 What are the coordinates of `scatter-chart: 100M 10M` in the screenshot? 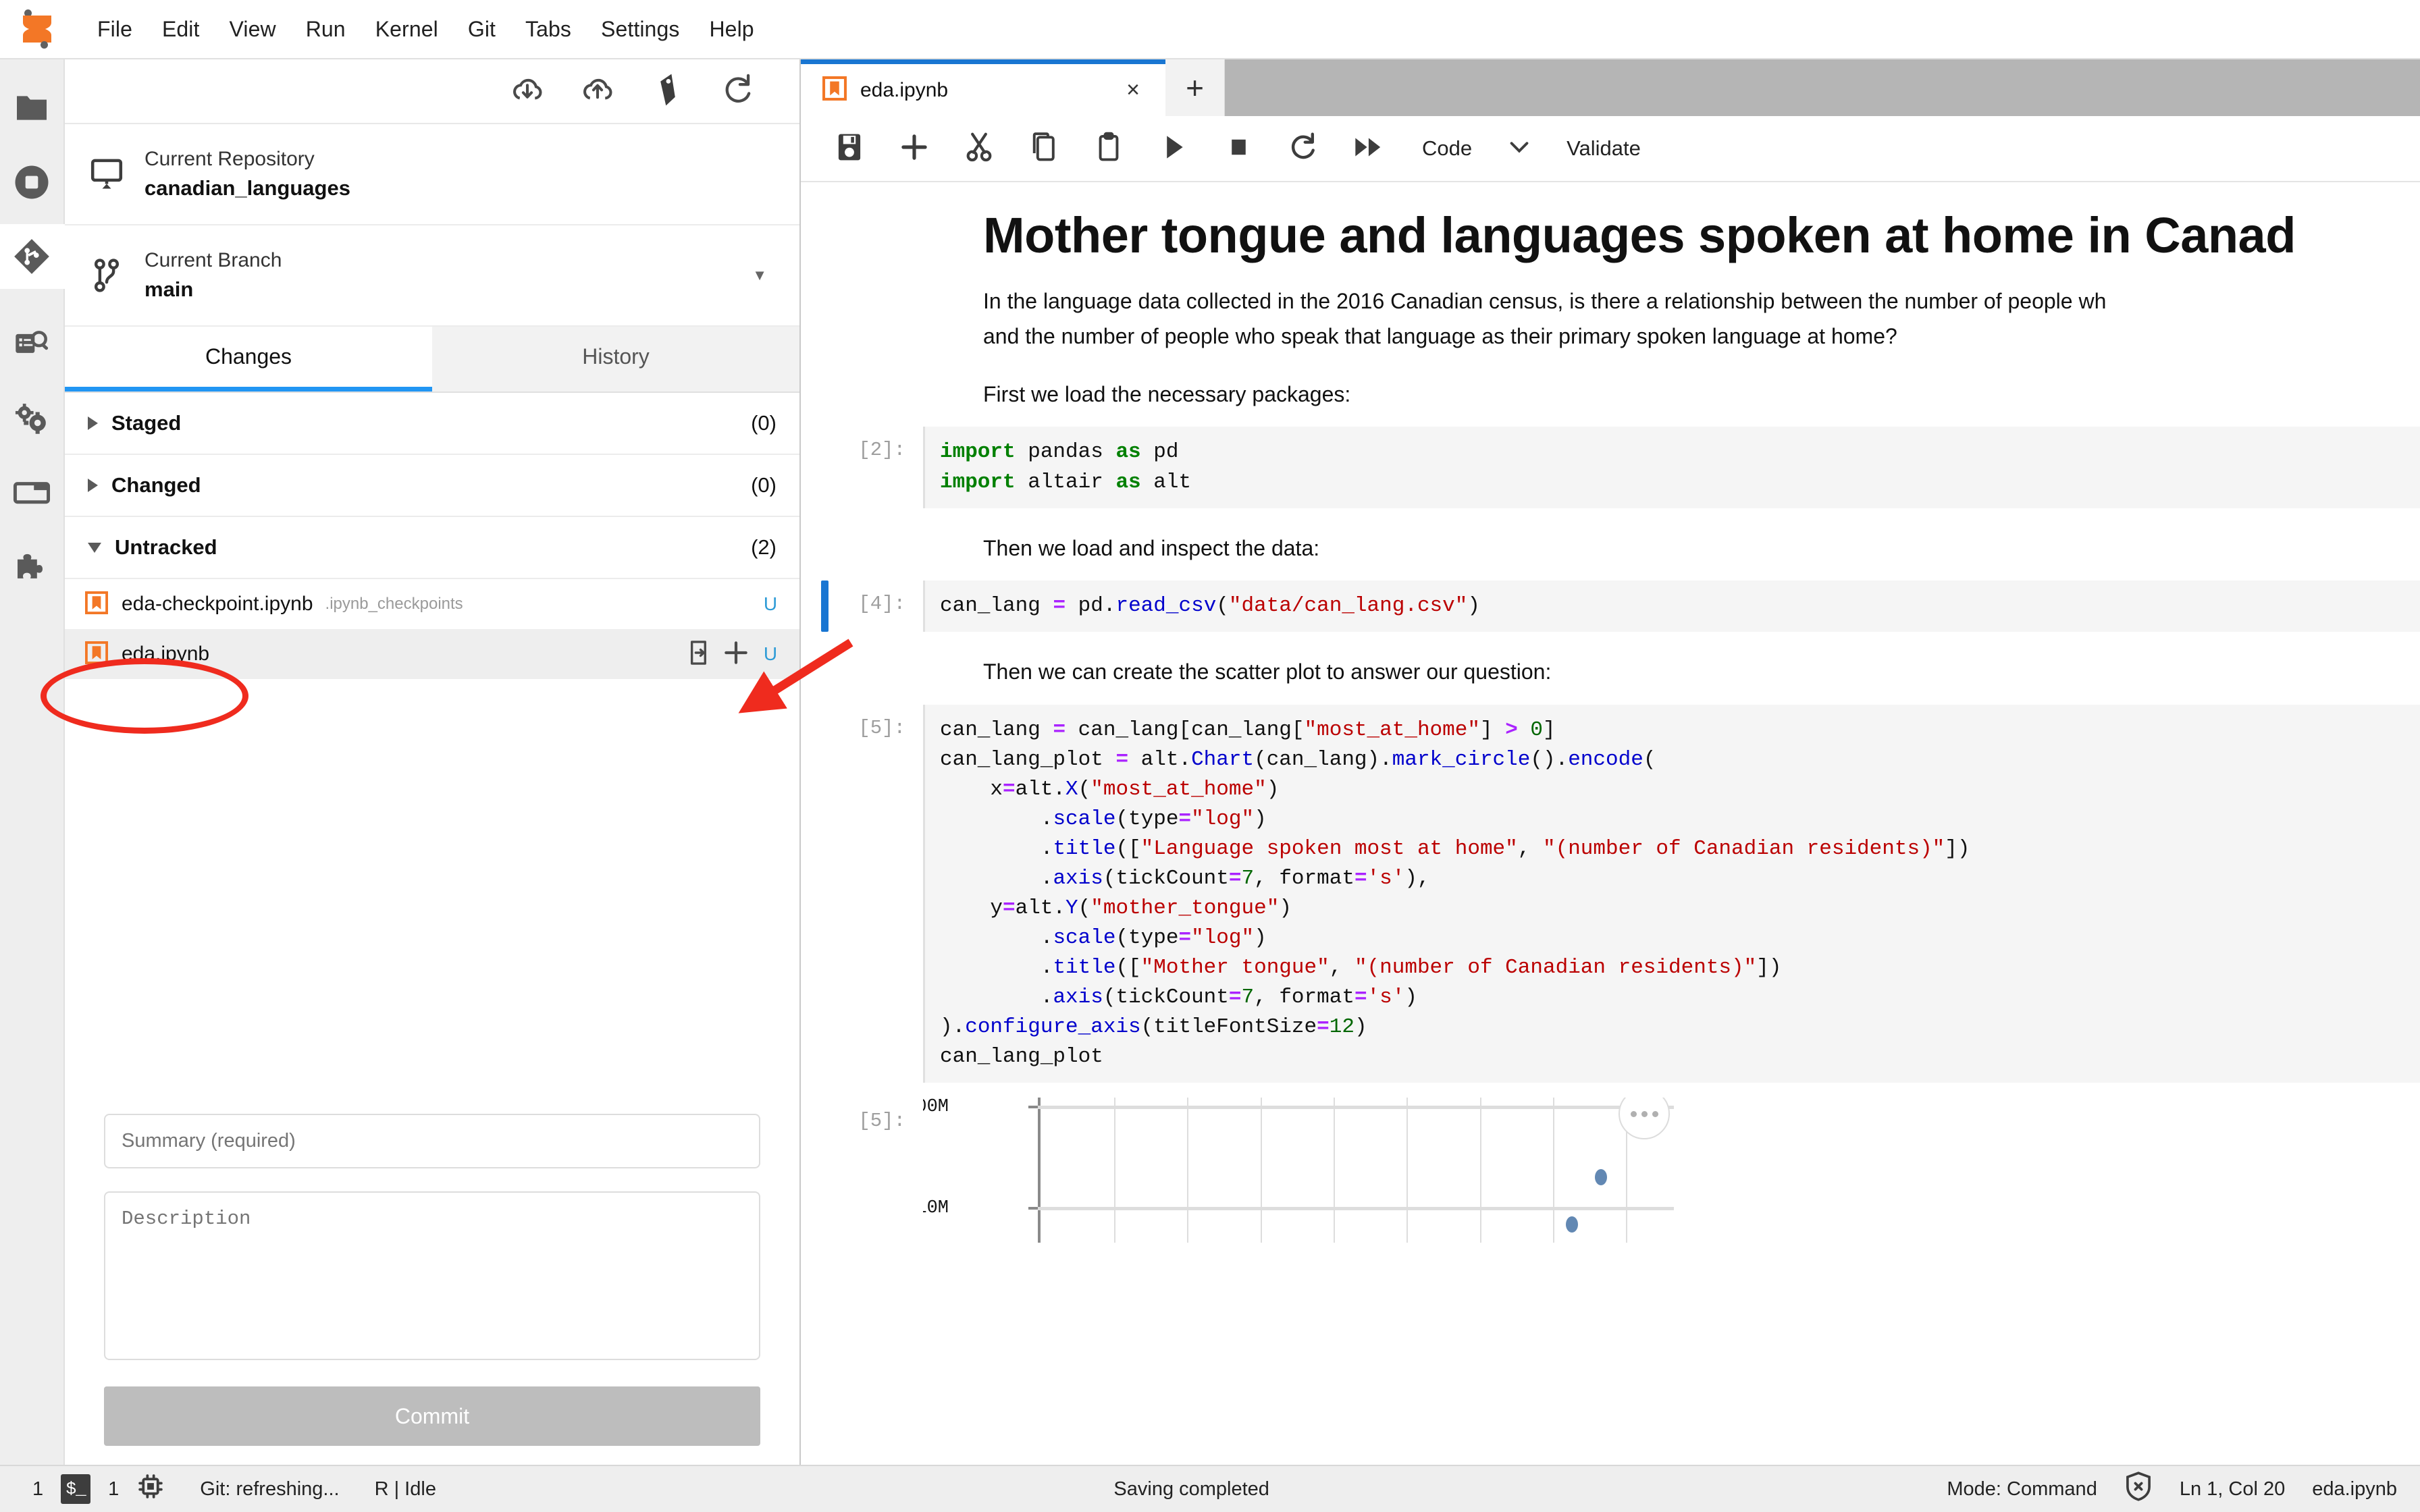 It's located at (1298, 1170).